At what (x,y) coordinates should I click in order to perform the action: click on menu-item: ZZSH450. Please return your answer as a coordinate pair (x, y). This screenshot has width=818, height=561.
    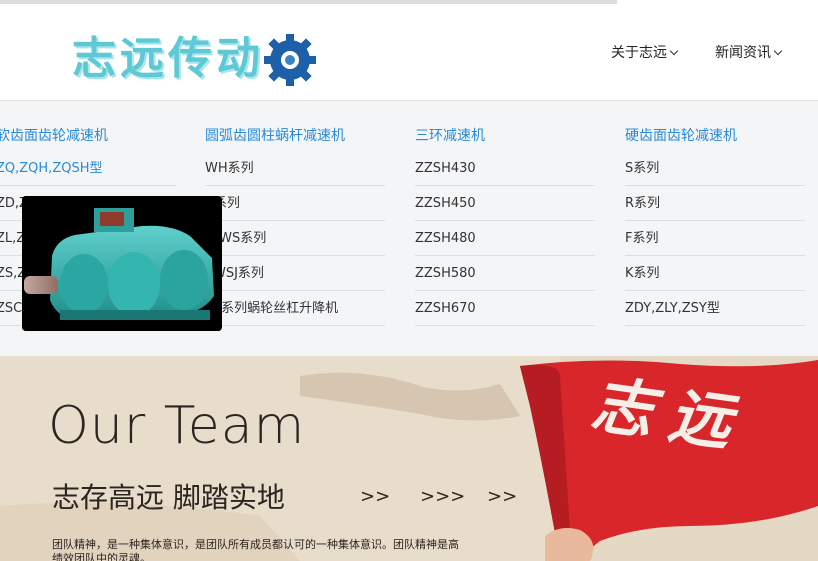
    Looking at the image, I should click on (505, 203).